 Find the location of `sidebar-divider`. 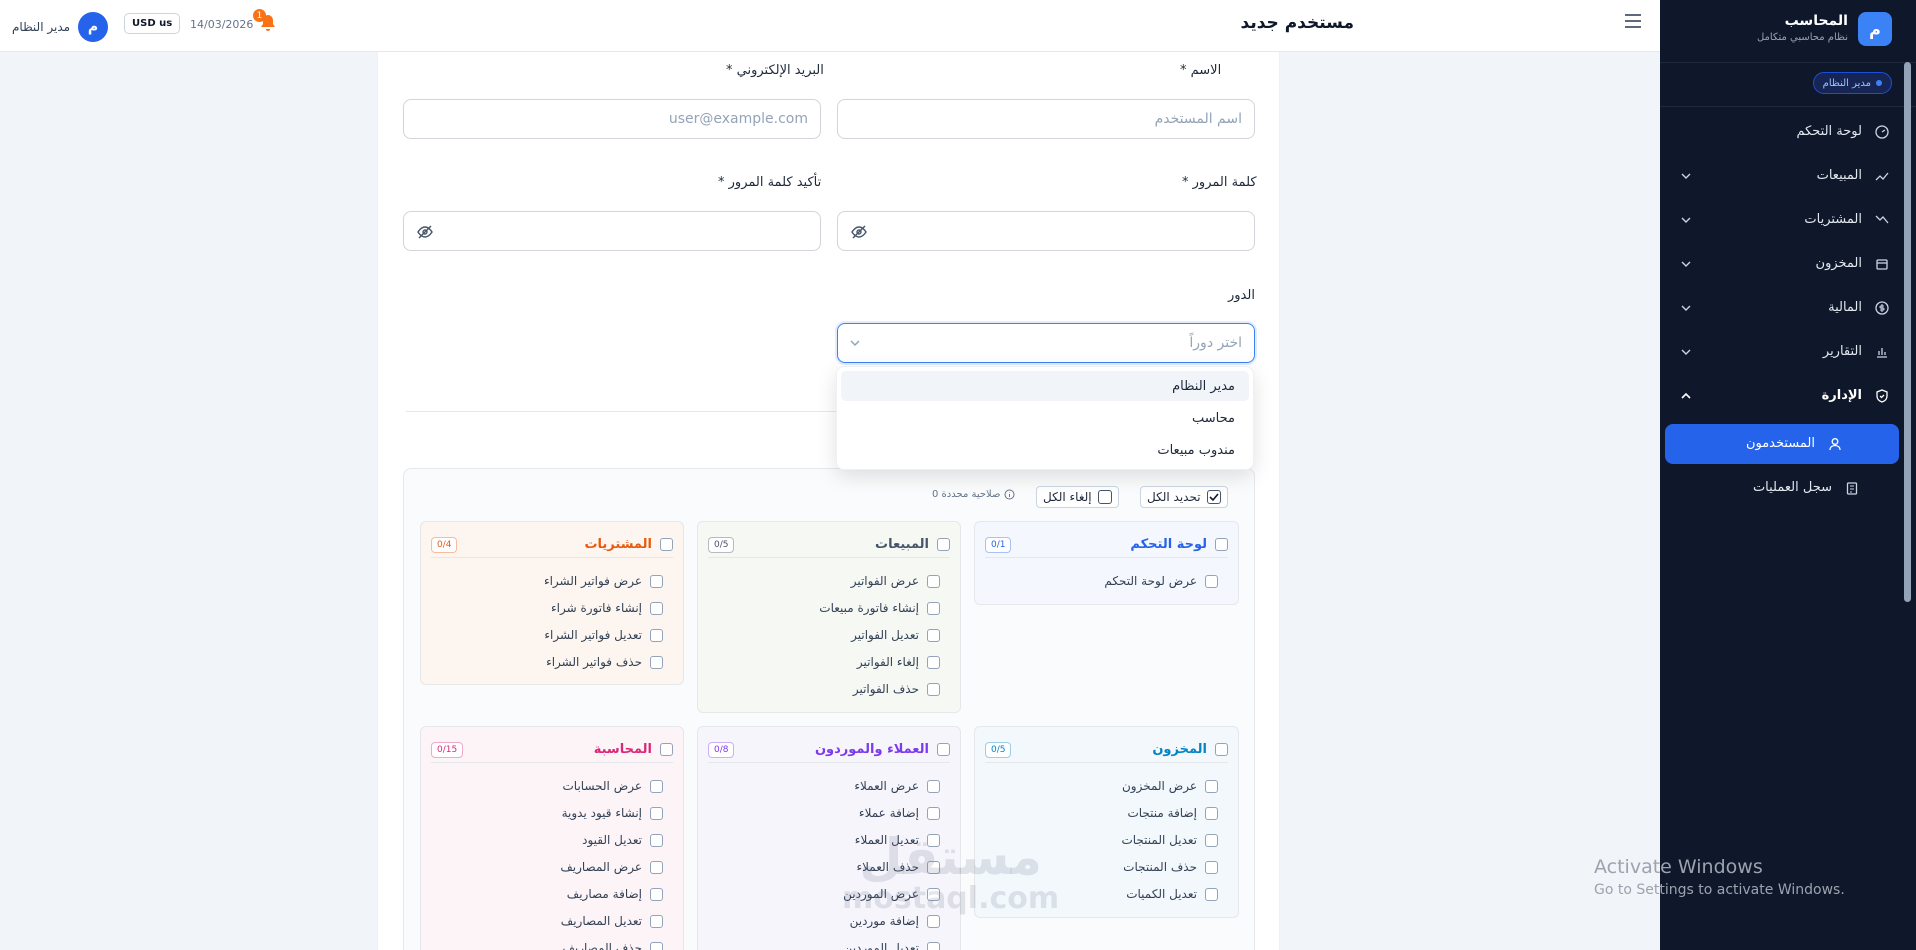

sidebar-divider is located at coordinates (1788, 106).